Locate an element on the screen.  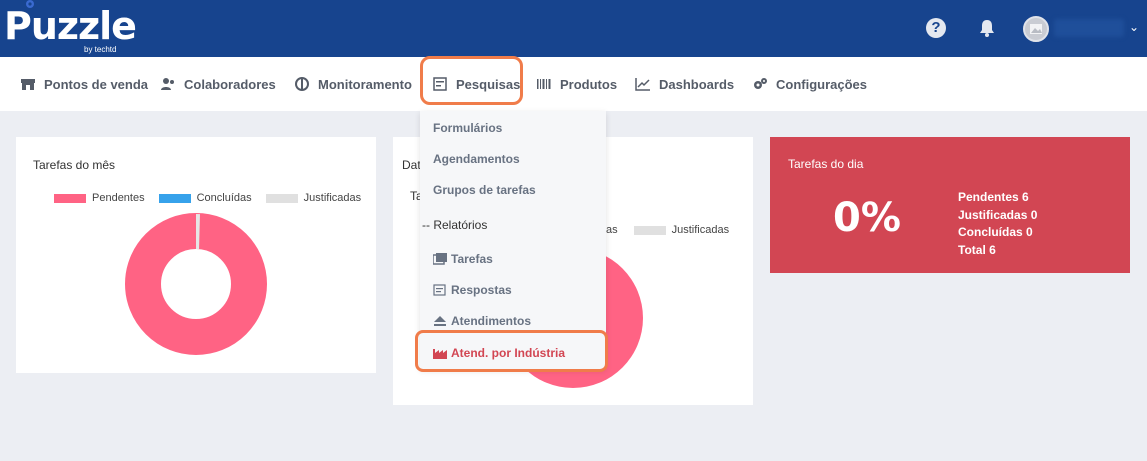
chart-line-icon is located at coordinates (642, 84).